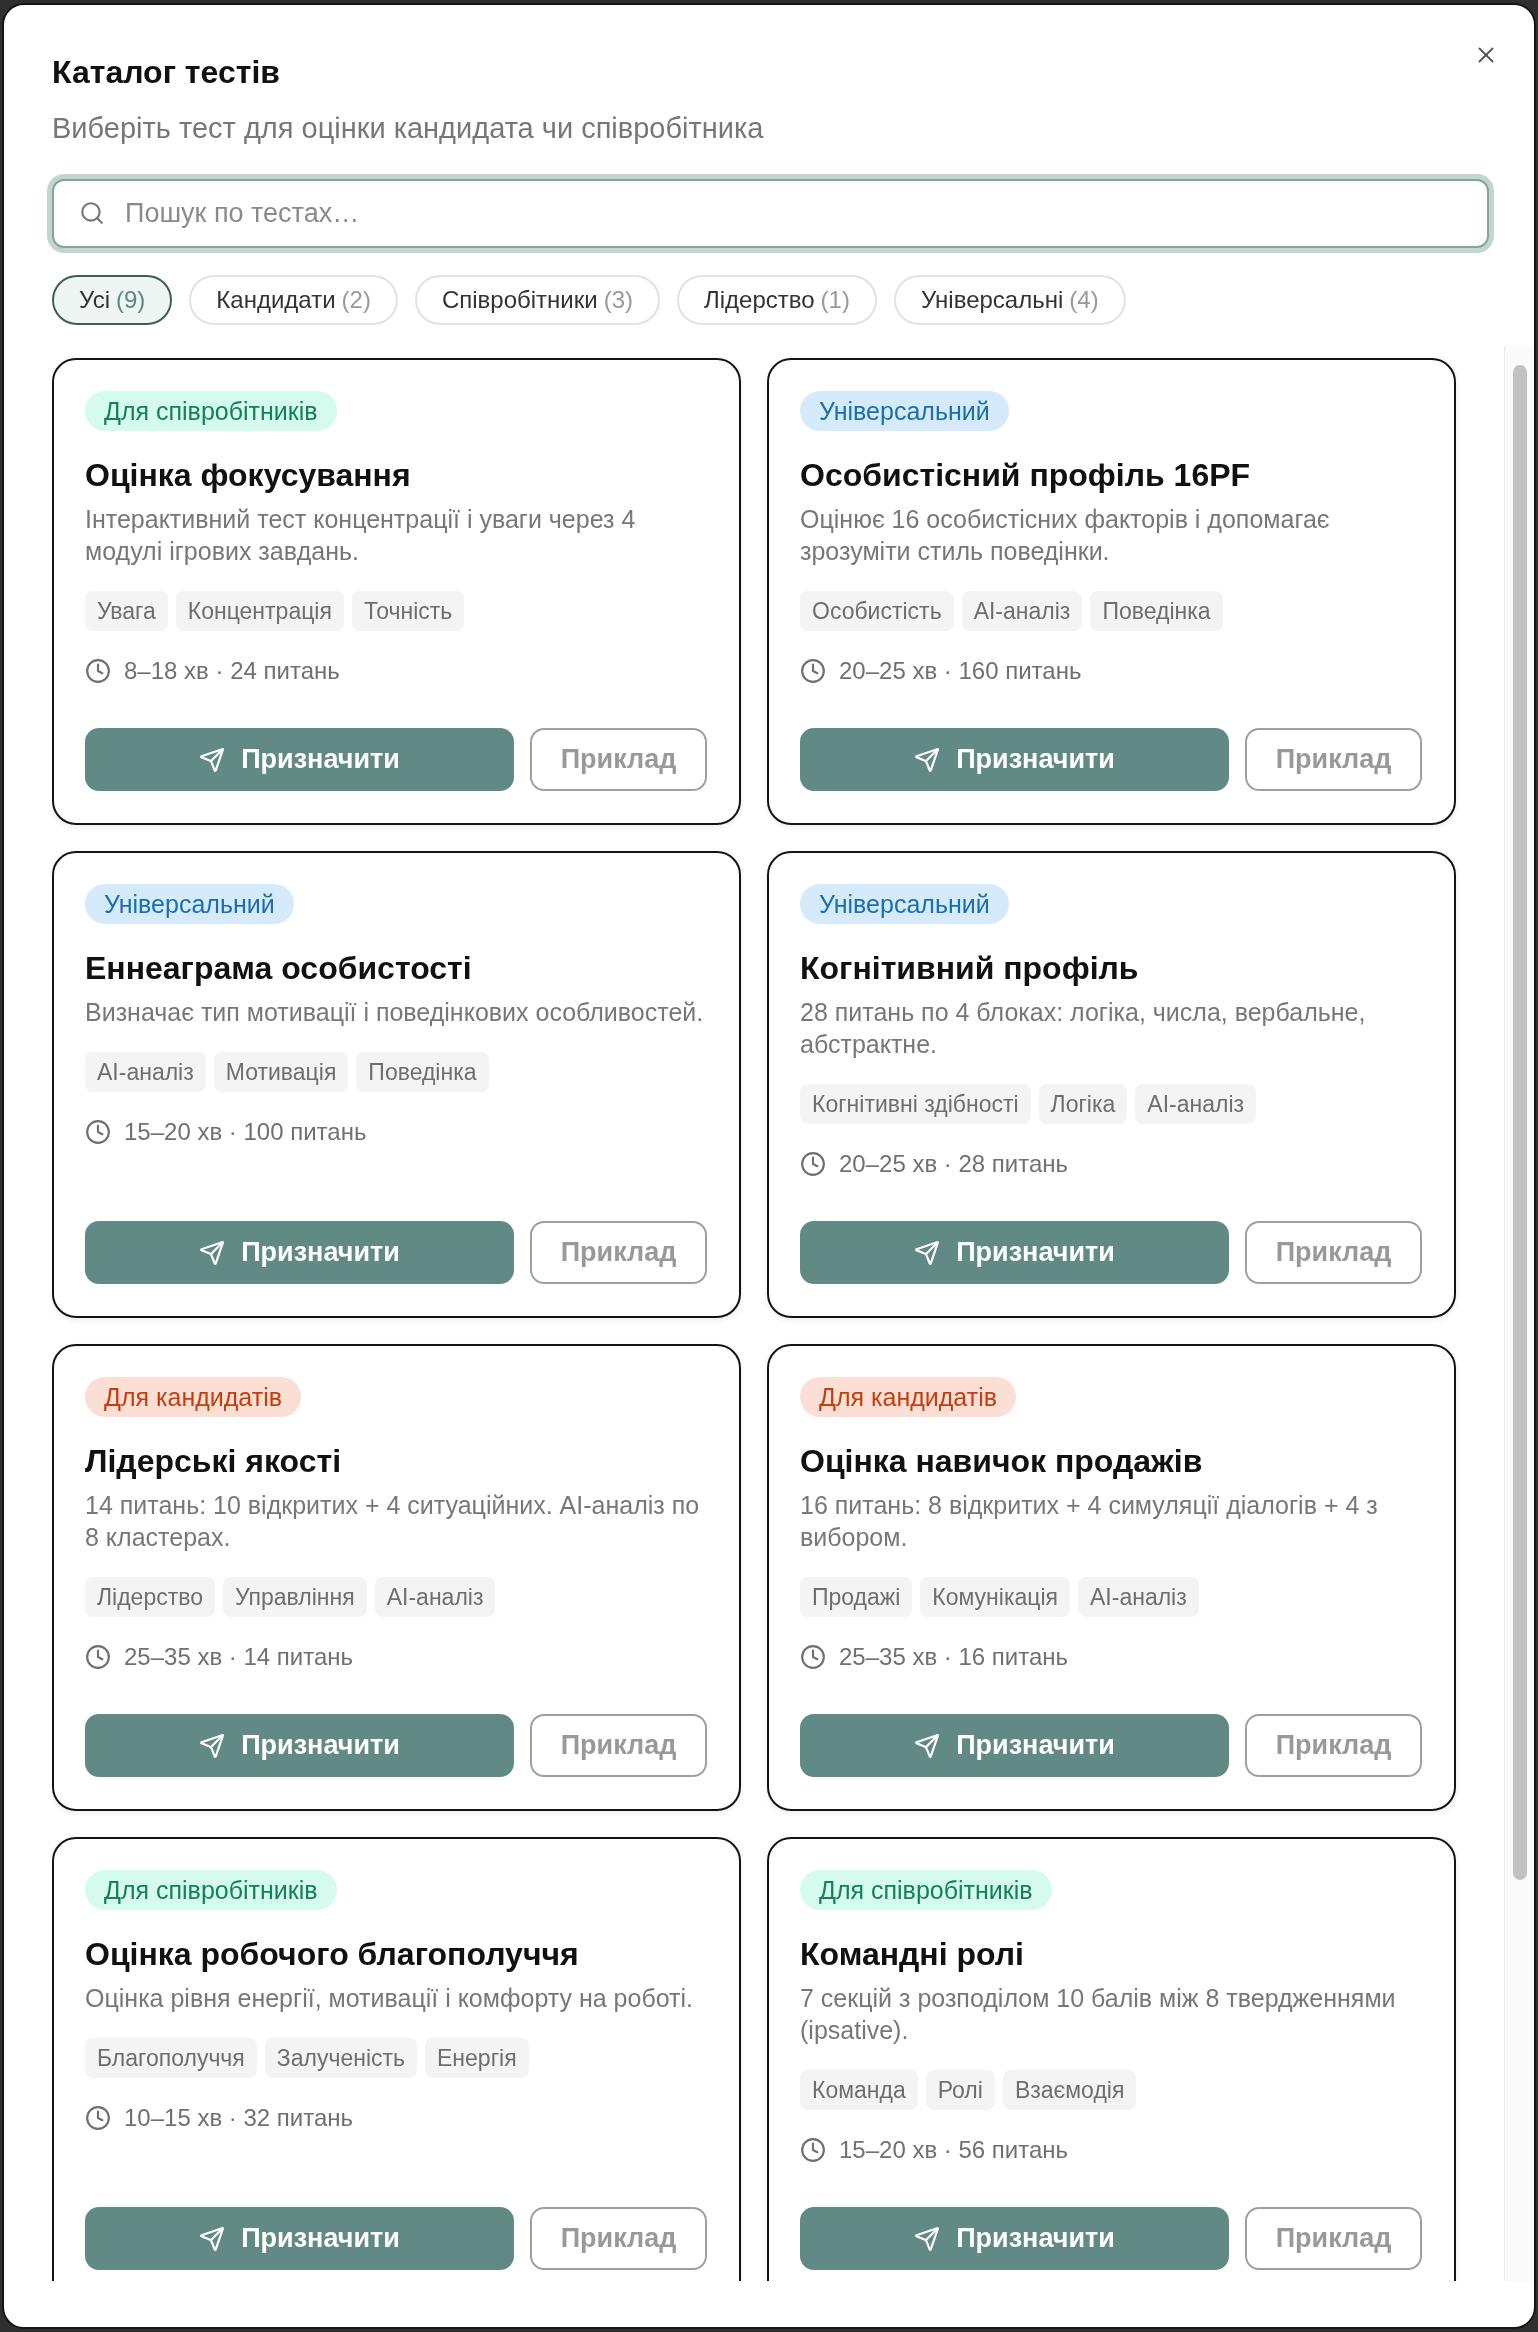 The image size is (1538, 2332). What do you see at coordinates (1065, 535) in the screenshot?
I see `test-description: Оцінює 16 особистісних факторів і допомагає зрозуміти стиль поведінки.` at bounding box center [1065, 535].